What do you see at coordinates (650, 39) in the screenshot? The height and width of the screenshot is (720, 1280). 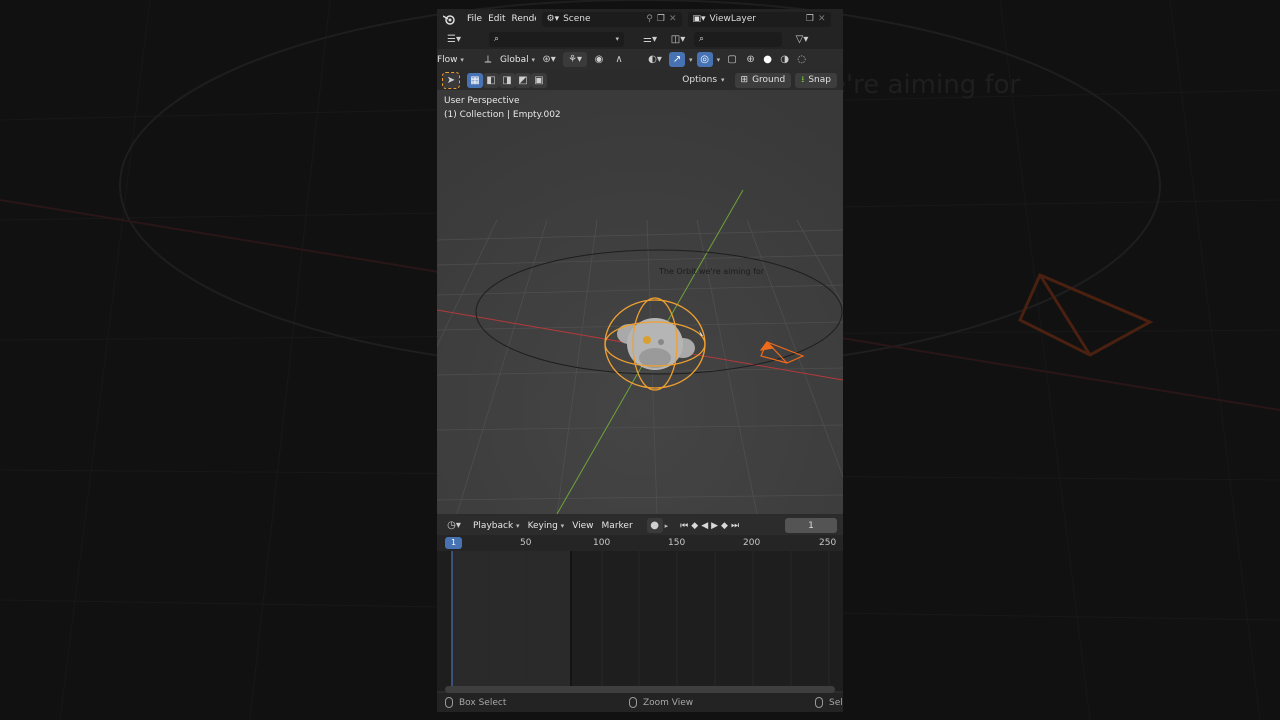 I see `display-mode-icon: ⚌▾` at bounding box center [650, 39].